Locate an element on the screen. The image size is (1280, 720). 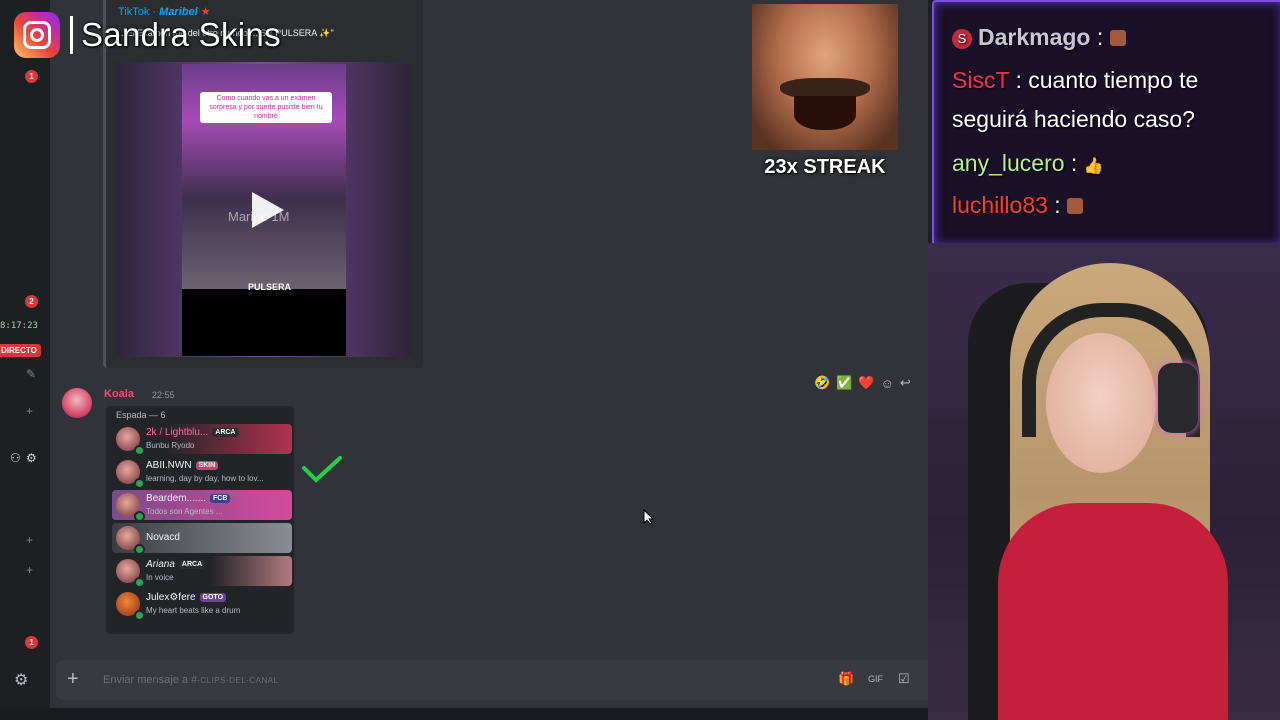
member-name: Novacd is located at coordinates (163, 537).